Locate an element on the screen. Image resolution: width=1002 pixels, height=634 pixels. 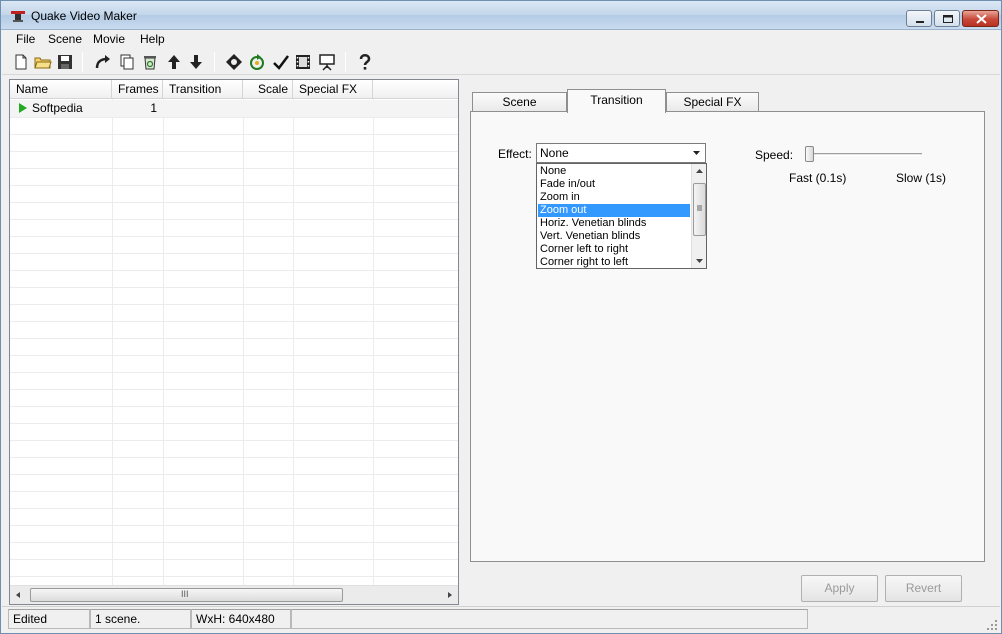
menu-scene: Scene is located at coordinates (65, 39).